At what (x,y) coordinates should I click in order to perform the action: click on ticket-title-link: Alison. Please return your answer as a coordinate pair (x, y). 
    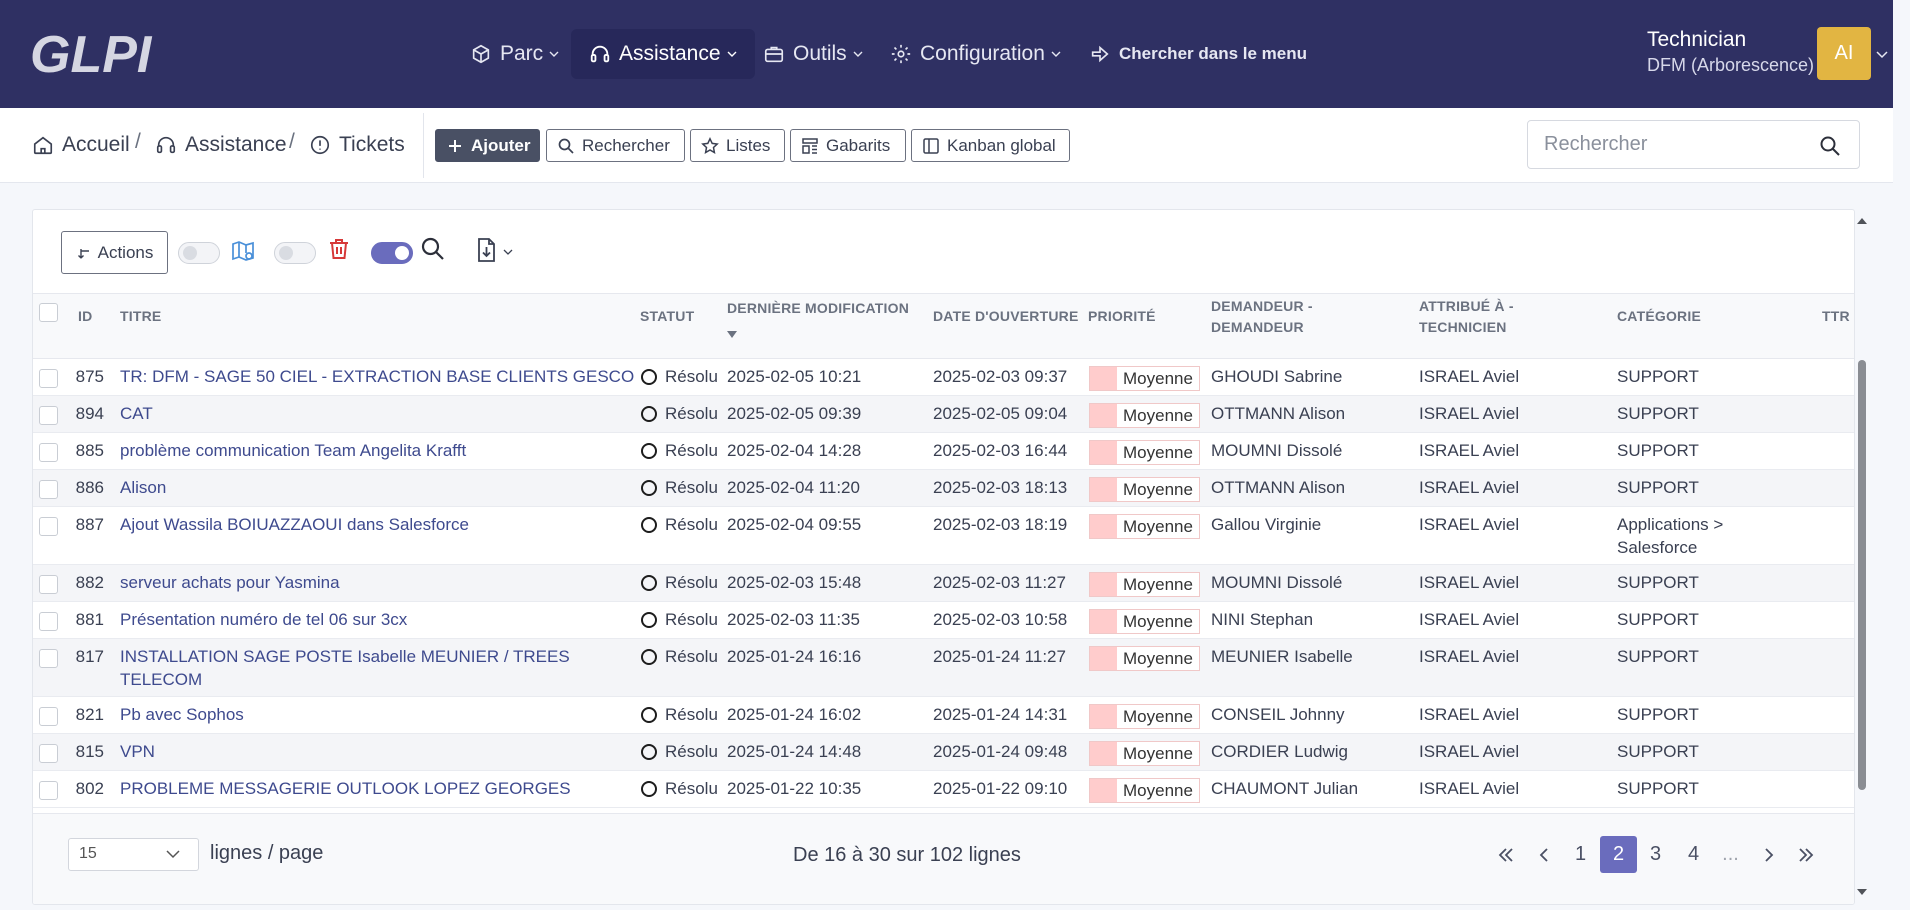
    Looking at the image, I should click on (143, 487).